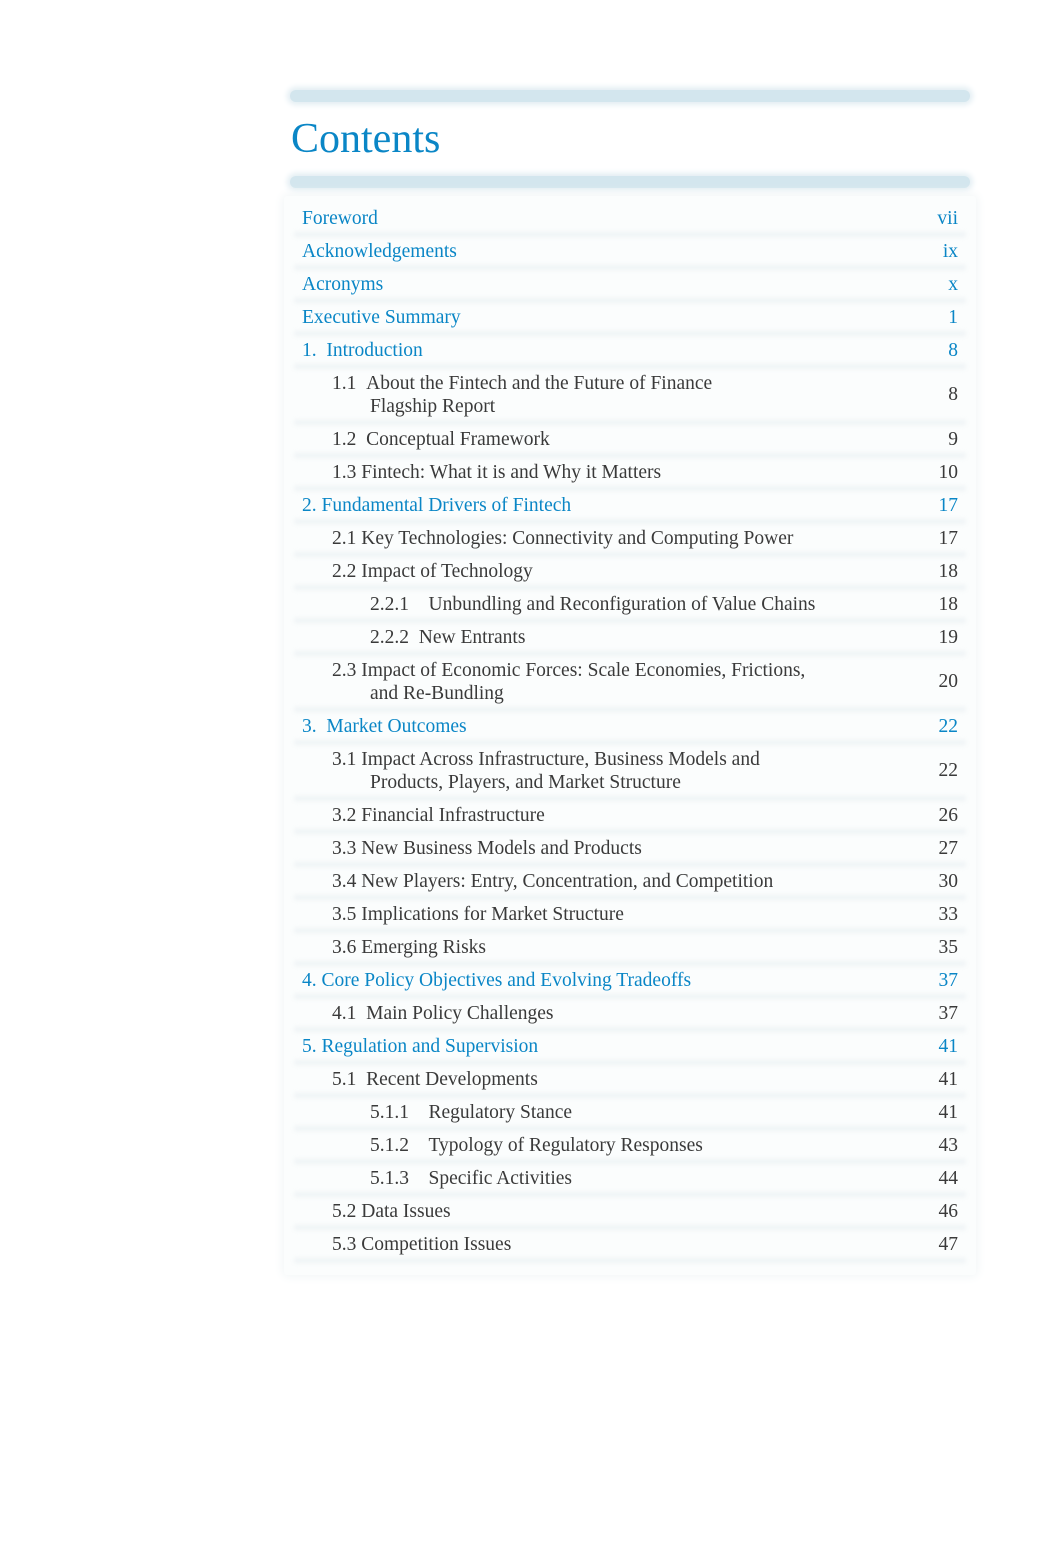  I want to click on toc-entry: 5.3 Competition Issues 47, so click(630, 1244).